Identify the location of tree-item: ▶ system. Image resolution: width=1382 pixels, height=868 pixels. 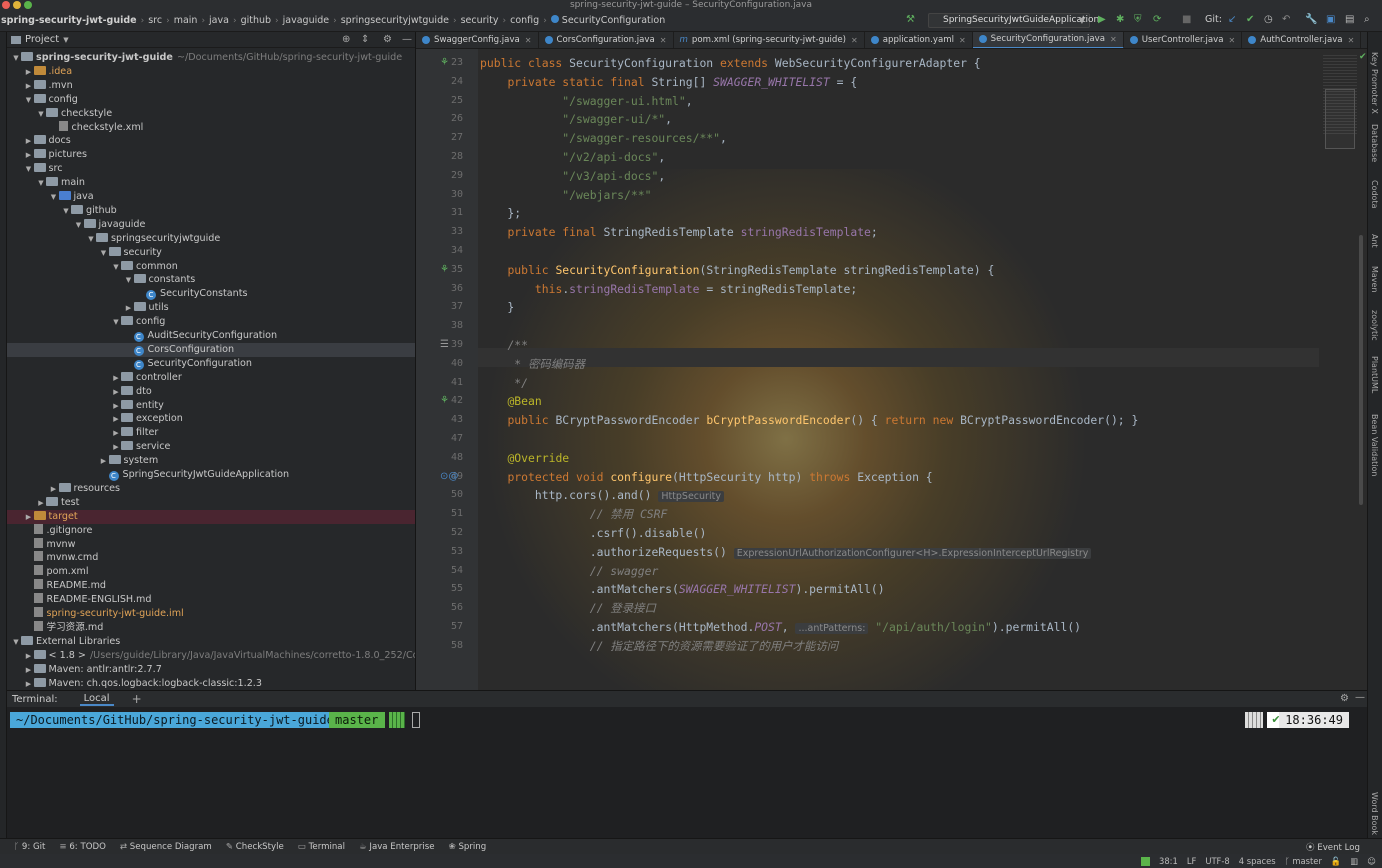
(211, 461).